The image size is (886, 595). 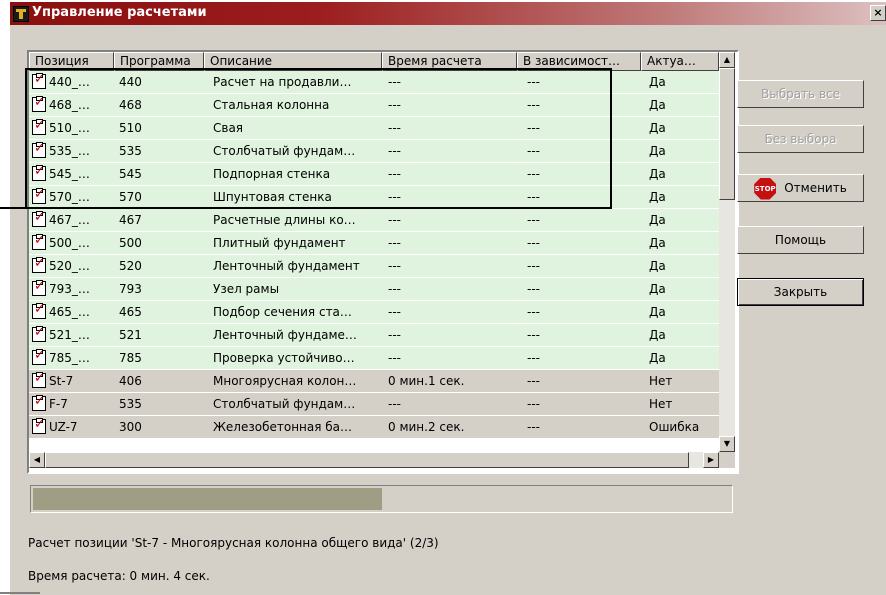 What do you see at coordinates (374, 358) in the screenshot?
I see `table-row: 785_… 785 Проверка устойчиво… --- --- Да` at bounding box center [374, 358].